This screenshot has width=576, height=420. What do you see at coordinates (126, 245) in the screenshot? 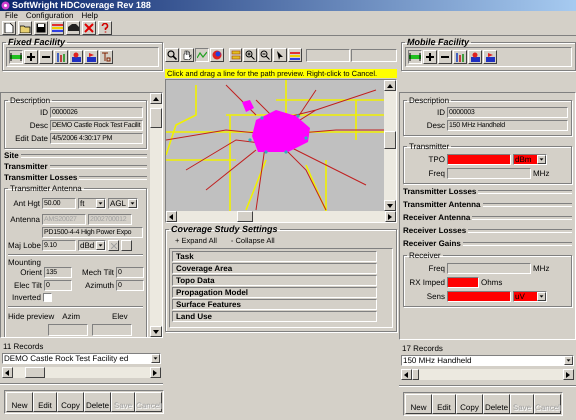
I see `browse-button` at bounding box center [126, 245].